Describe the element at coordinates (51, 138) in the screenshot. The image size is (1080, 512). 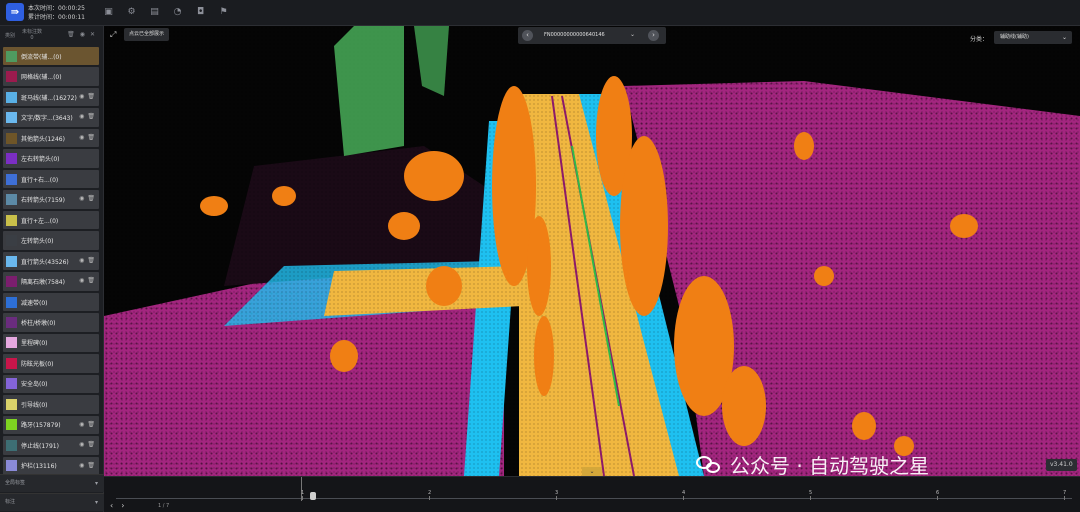
I see `class-item: 其他箭头(1246) ◉ 🗑` at that location.